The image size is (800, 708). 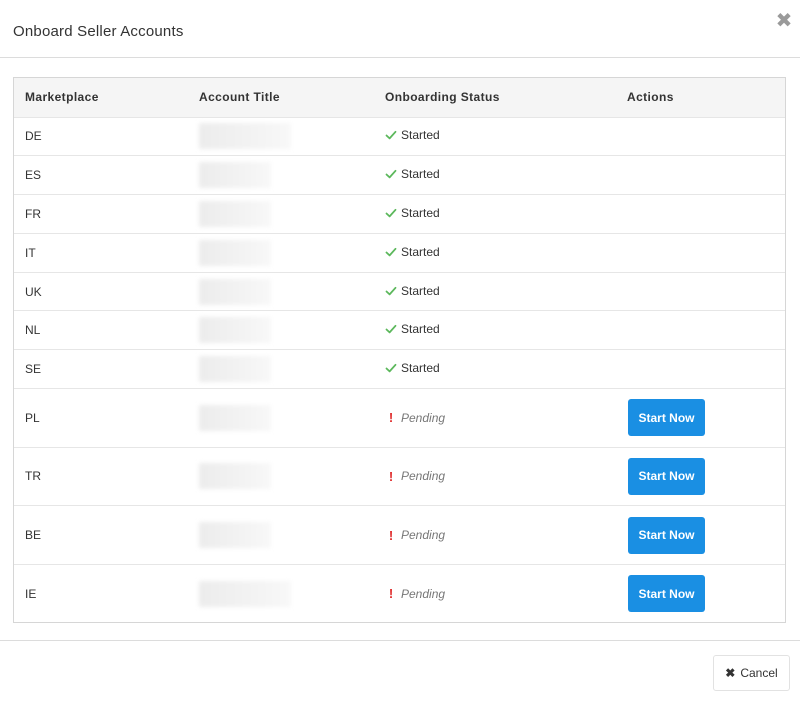 I want to click on table-row: IE! Pending Start Now, so click(x=399, y=592).